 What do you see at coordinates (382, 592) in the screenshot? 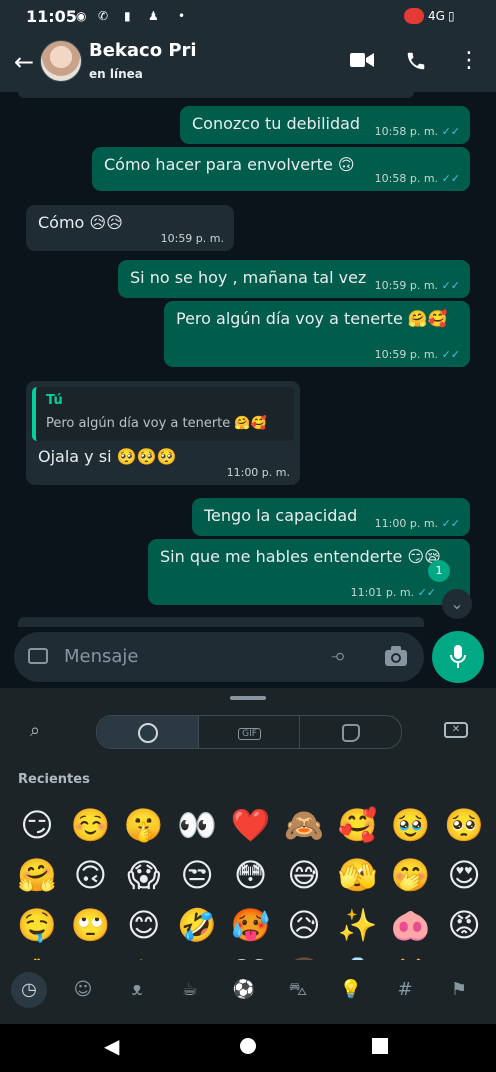
I see `message-time: 11:01 p. m.` at bounding box center [382, 592].